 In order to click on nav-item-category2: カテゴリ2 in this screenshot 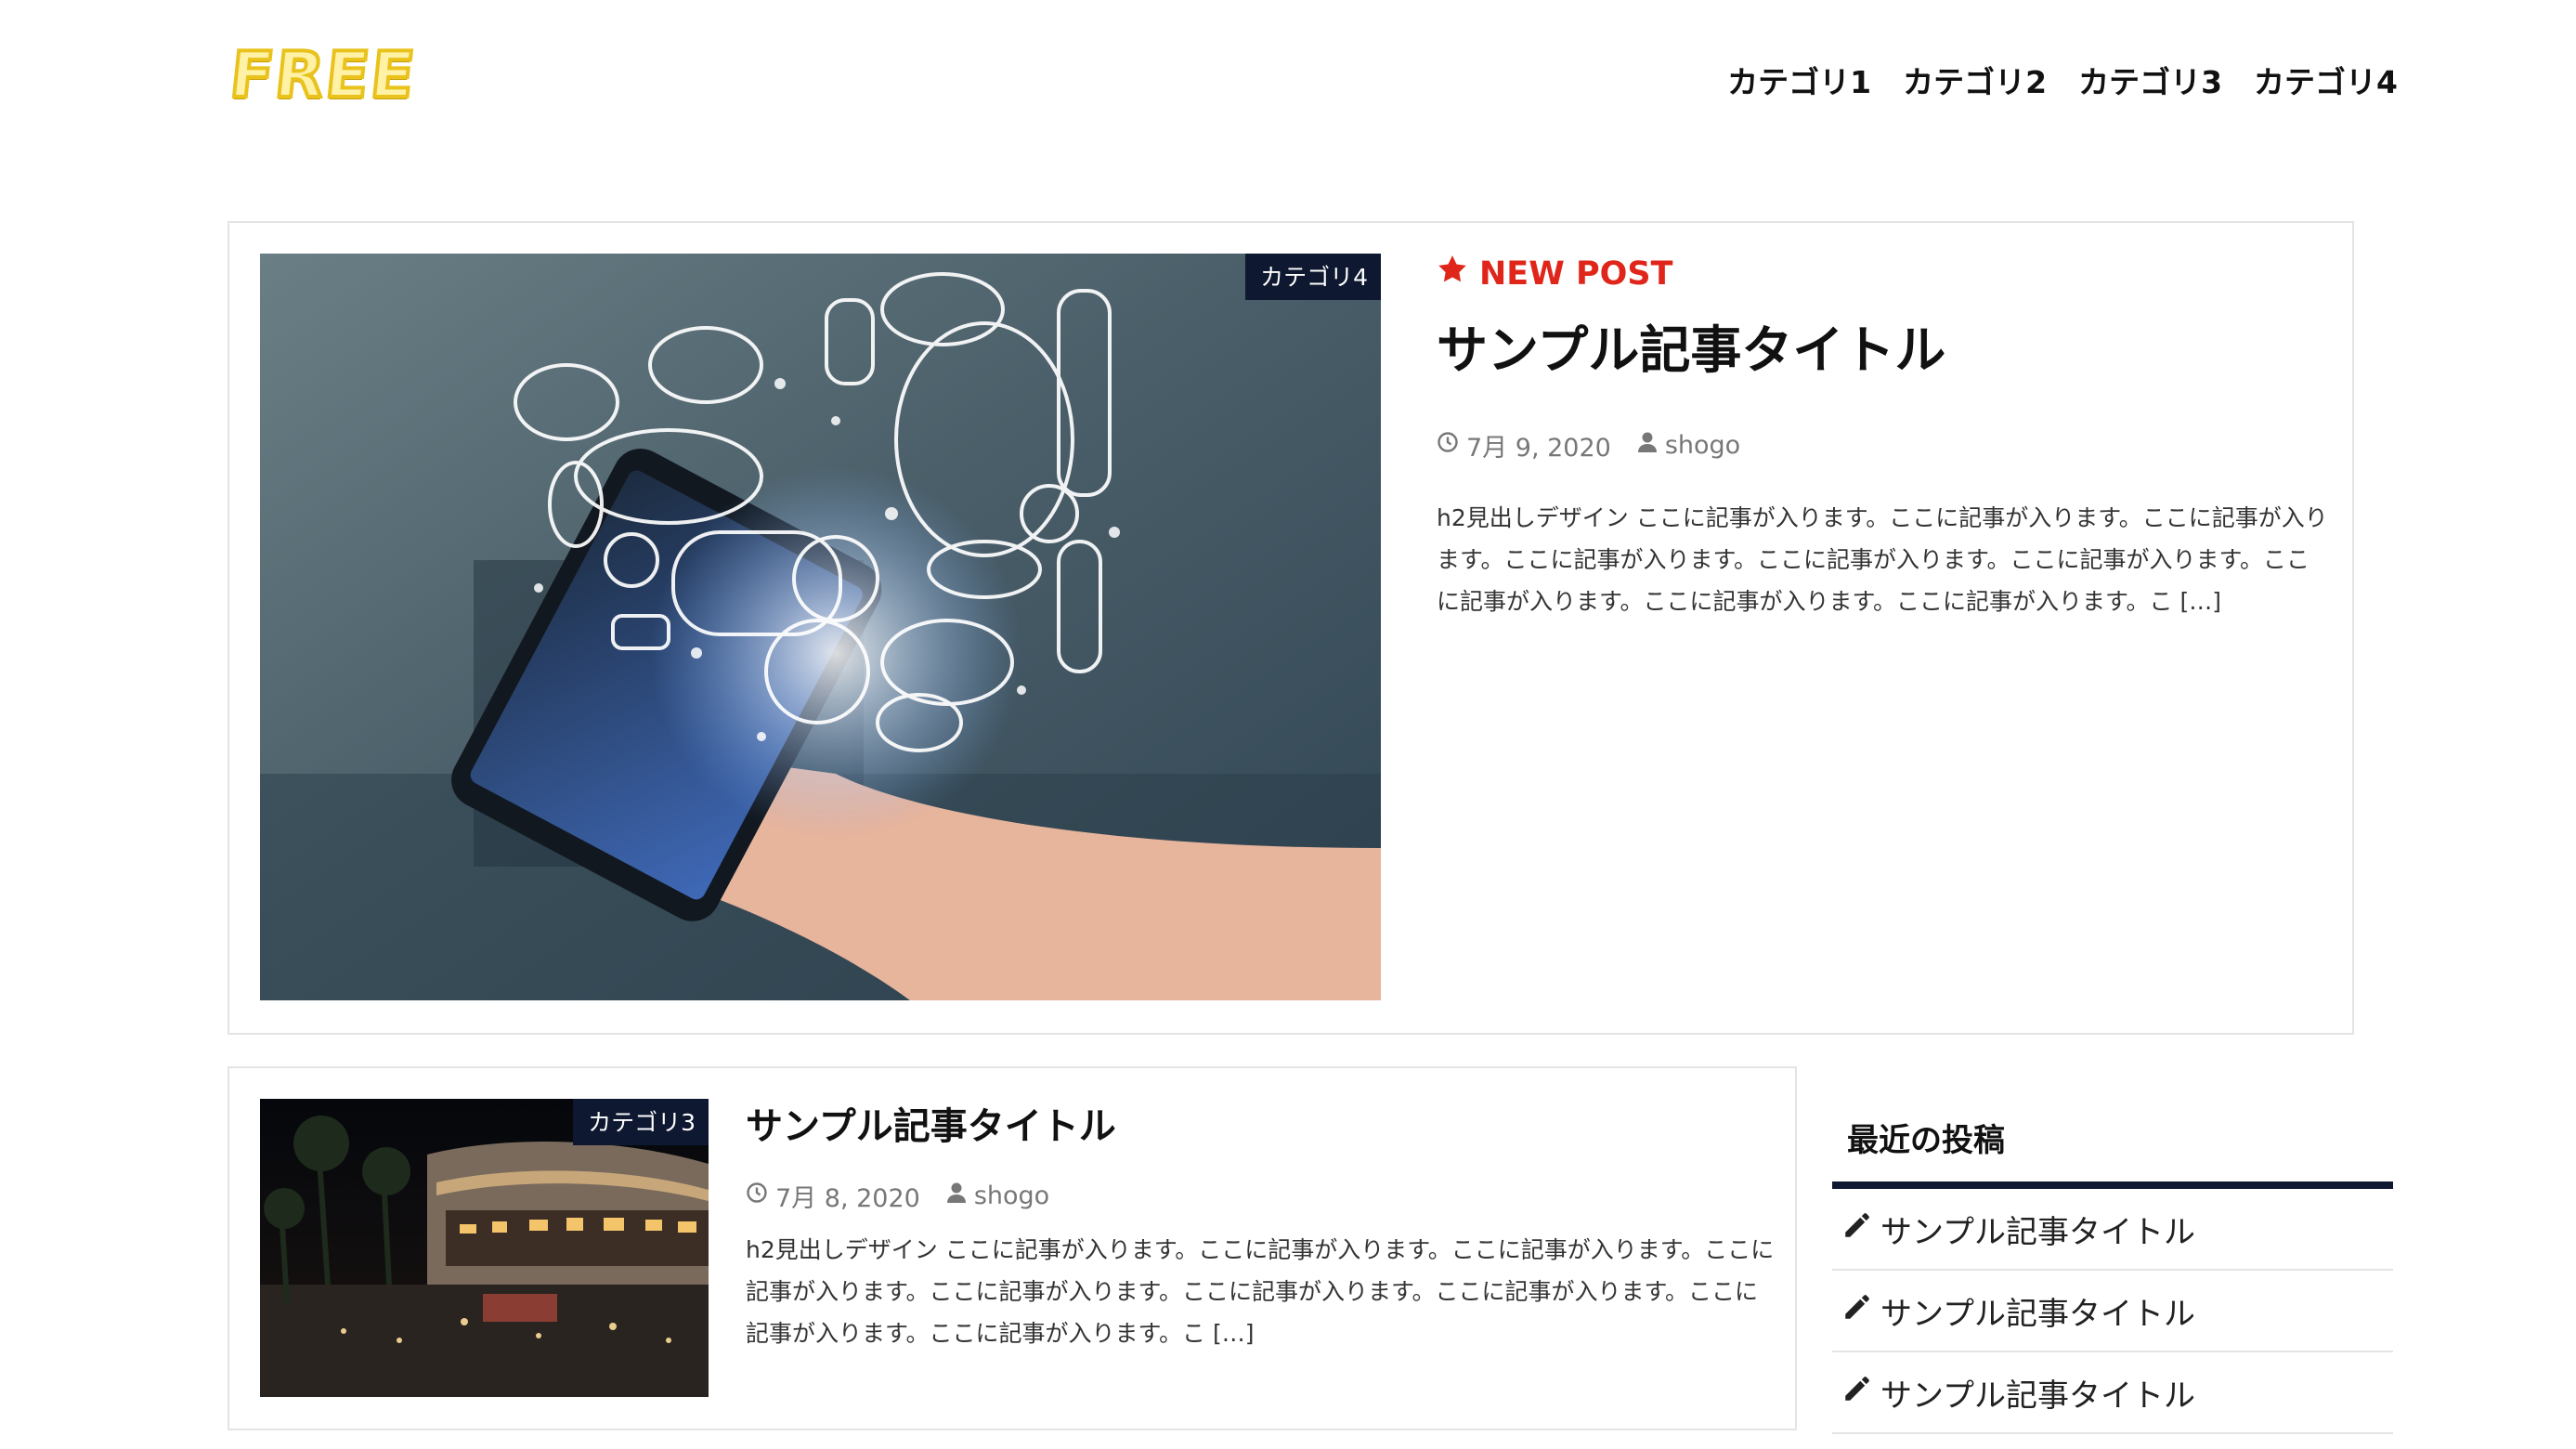, I will do `click(1975, 80)`.